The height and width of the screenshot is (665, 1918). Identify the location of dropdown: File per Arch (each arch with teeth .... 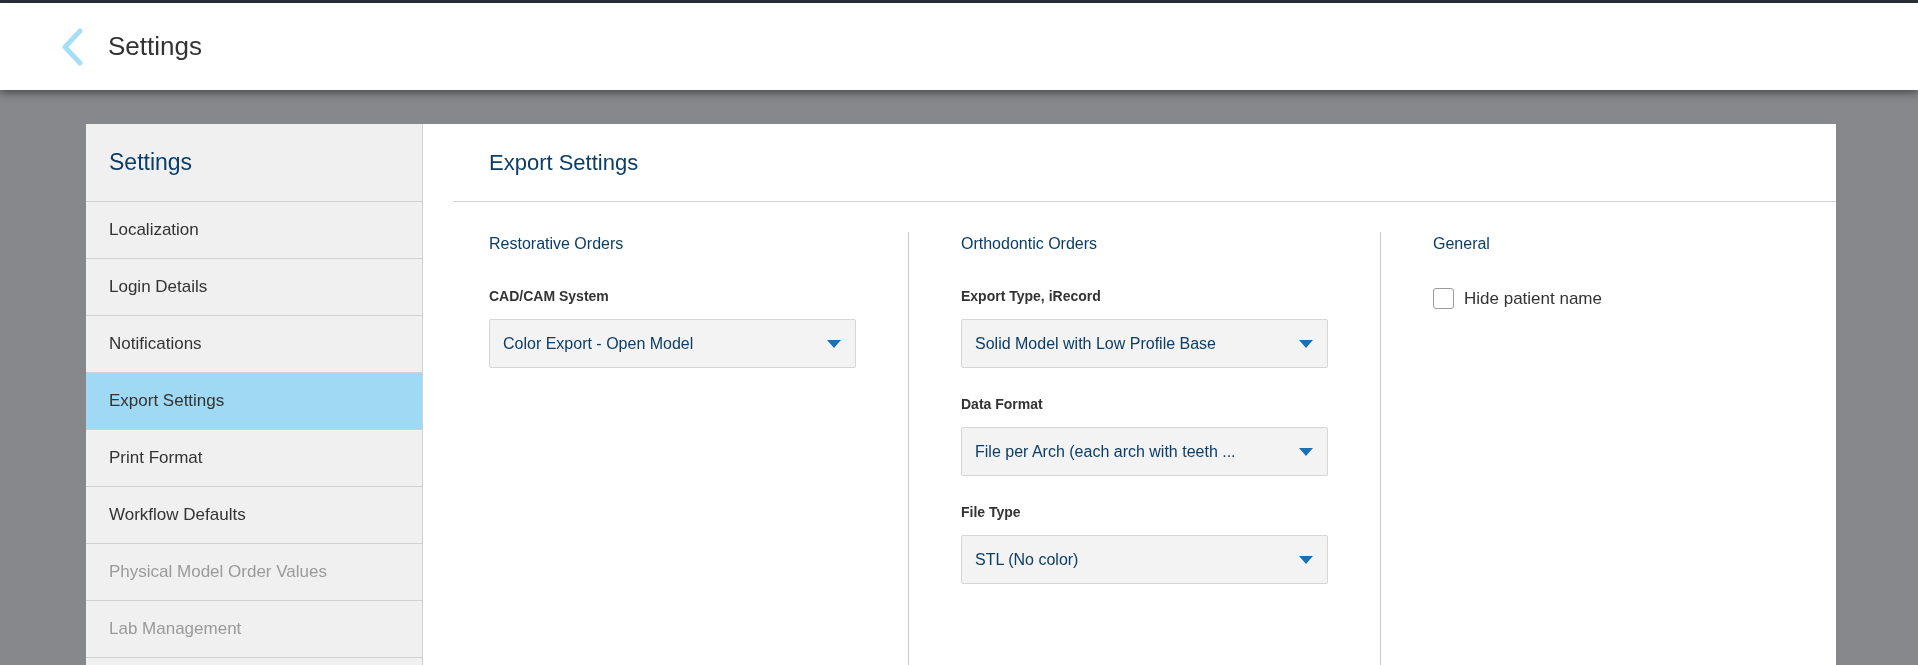
(1144, 451).